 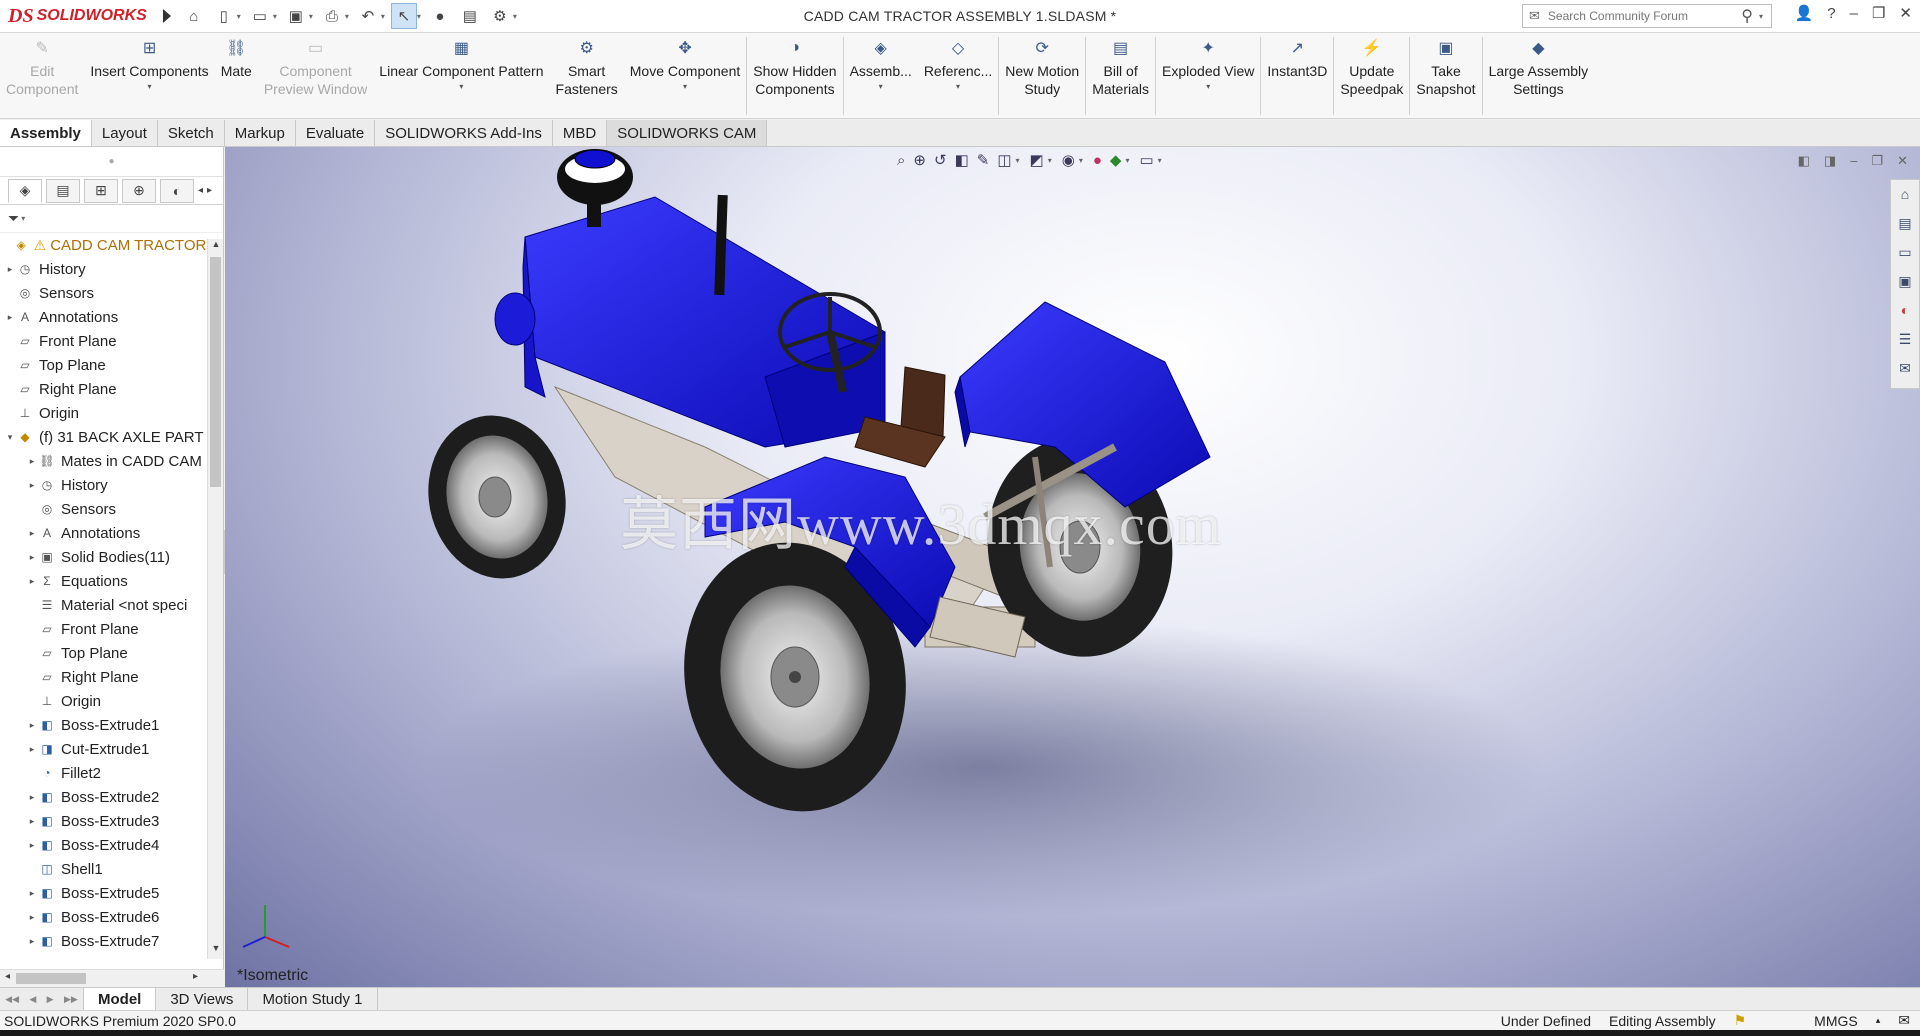 I want to click on view-palette-icon: ▣, so click(x=1905, y=281).